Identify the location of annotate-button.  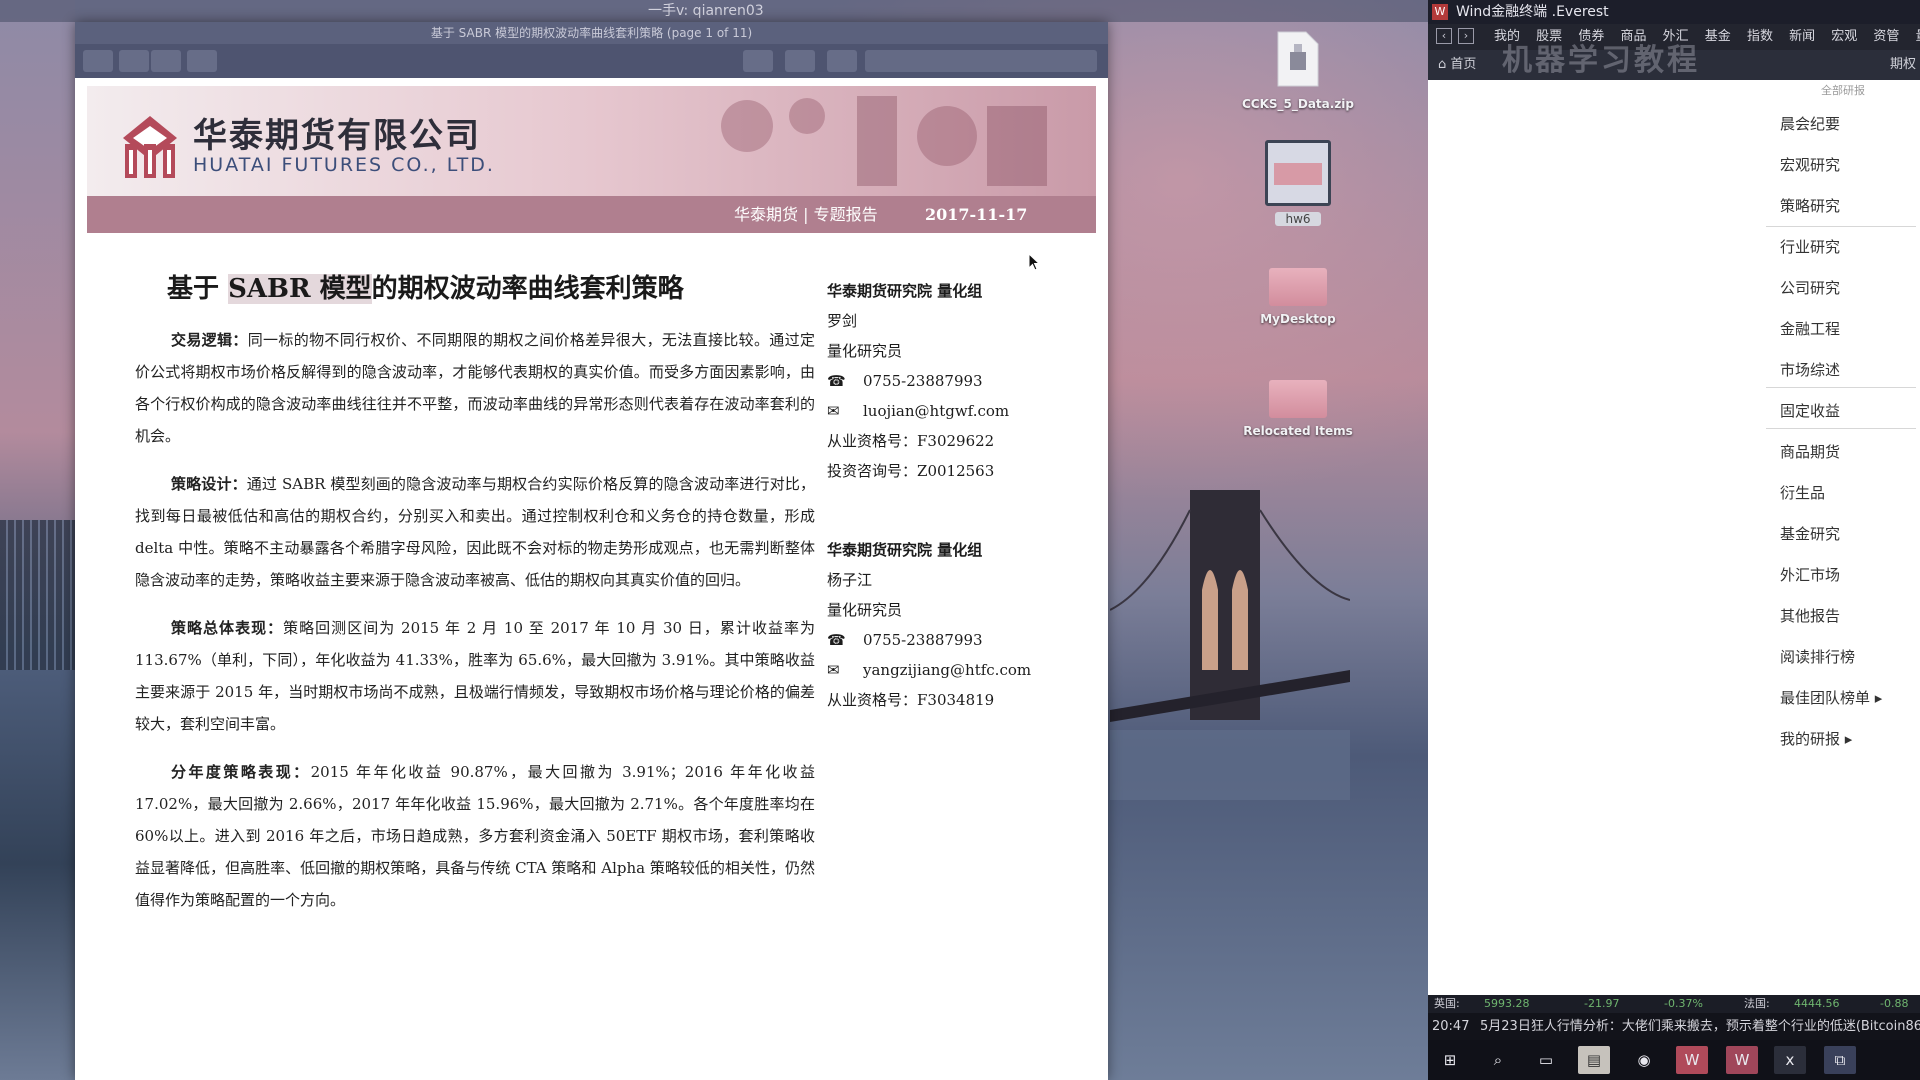
(758, 61).